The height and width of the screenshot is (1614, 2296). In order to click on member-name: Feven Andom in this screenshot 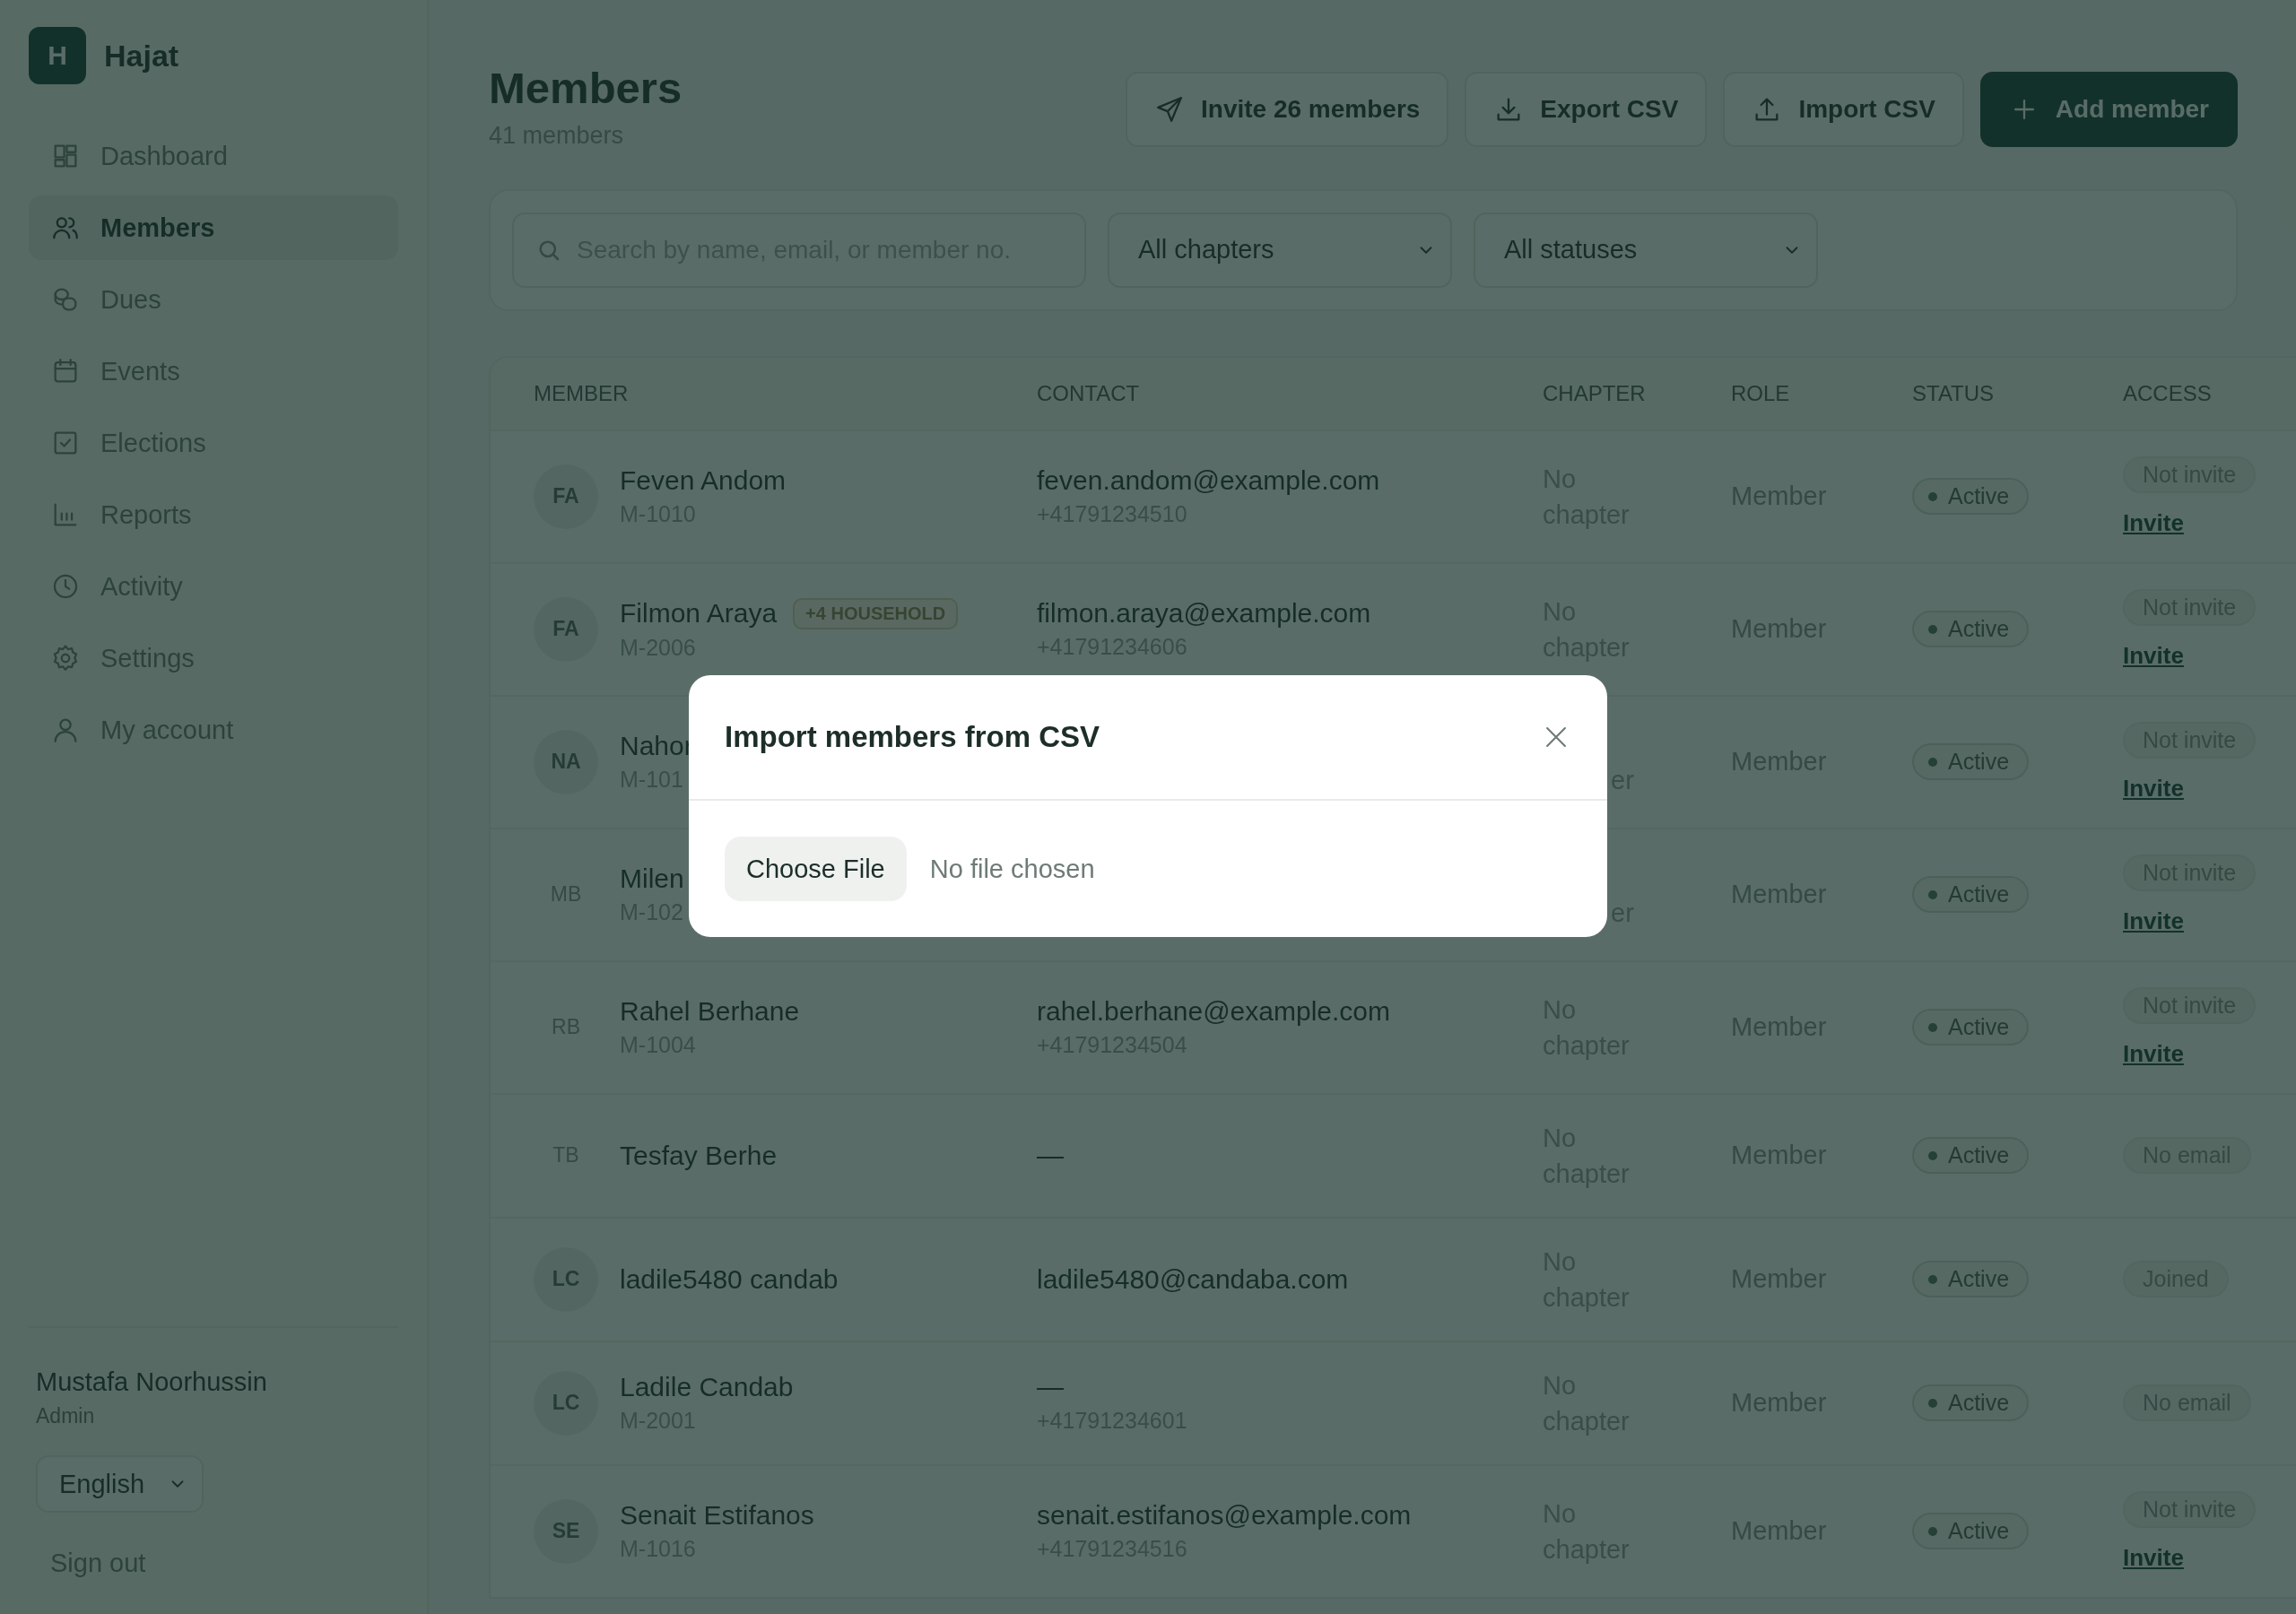, I will do `click(703, 481)`.